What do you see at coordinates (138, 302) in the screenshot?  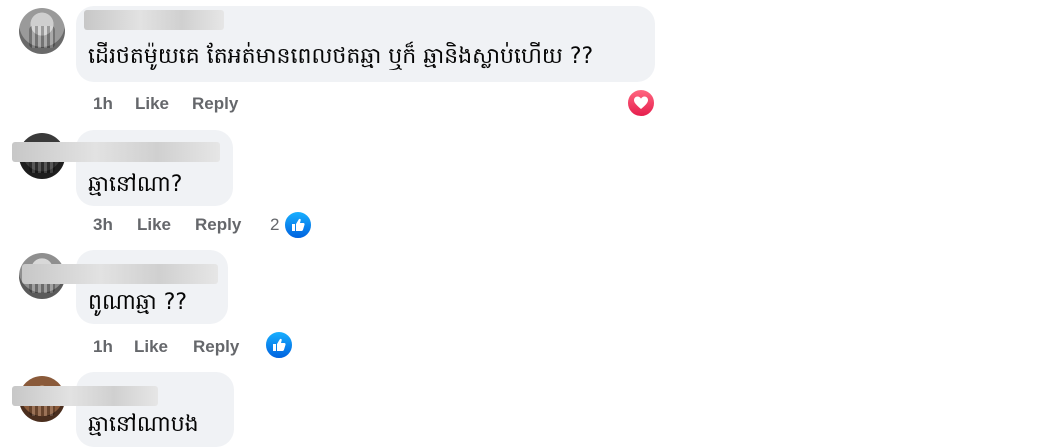 I see `comment-text: ពូណាឆ្មា ??` at bounding box center [138, 302].